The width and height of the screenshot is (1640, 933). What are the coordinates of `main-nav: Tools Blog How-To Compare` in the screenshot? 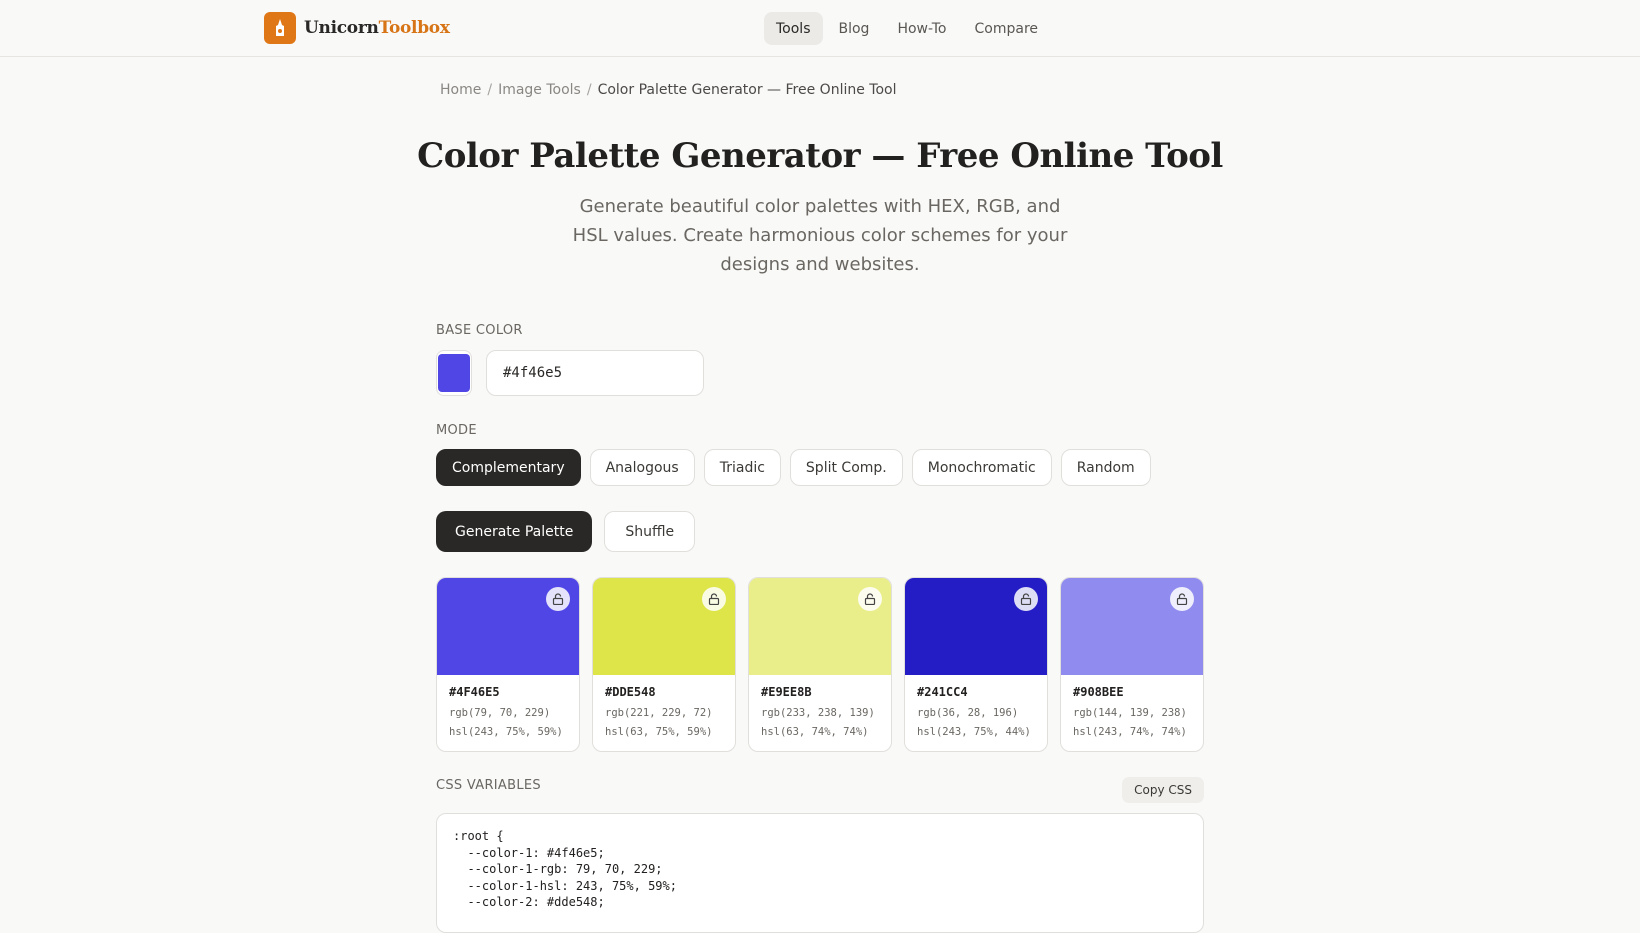 It's located at (909, 28).